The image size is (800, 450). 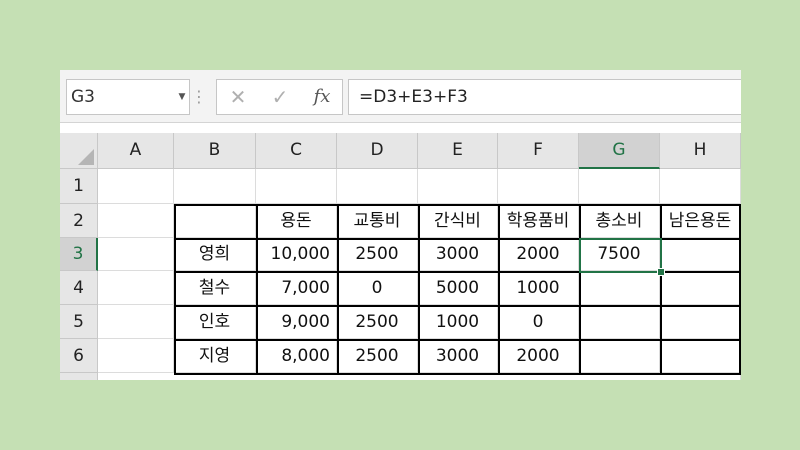 I want to click on row-header-6: 6, so click(x=79, y=356).